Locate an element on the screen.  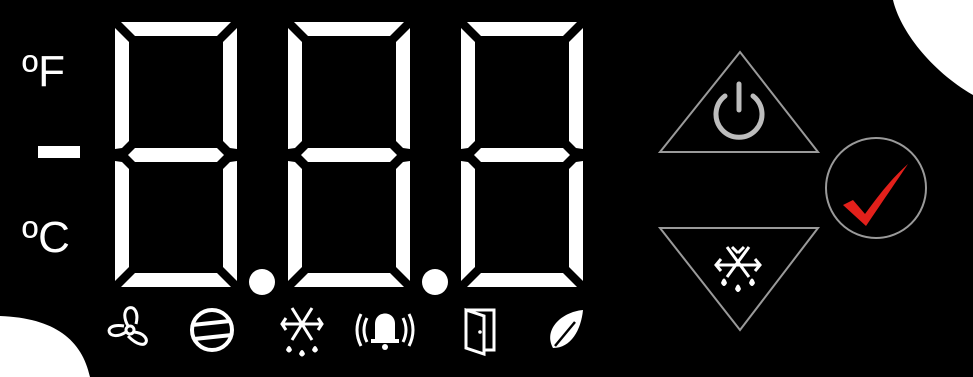
unit-fahrenheit: ºF is located at coordinates (43, 71).